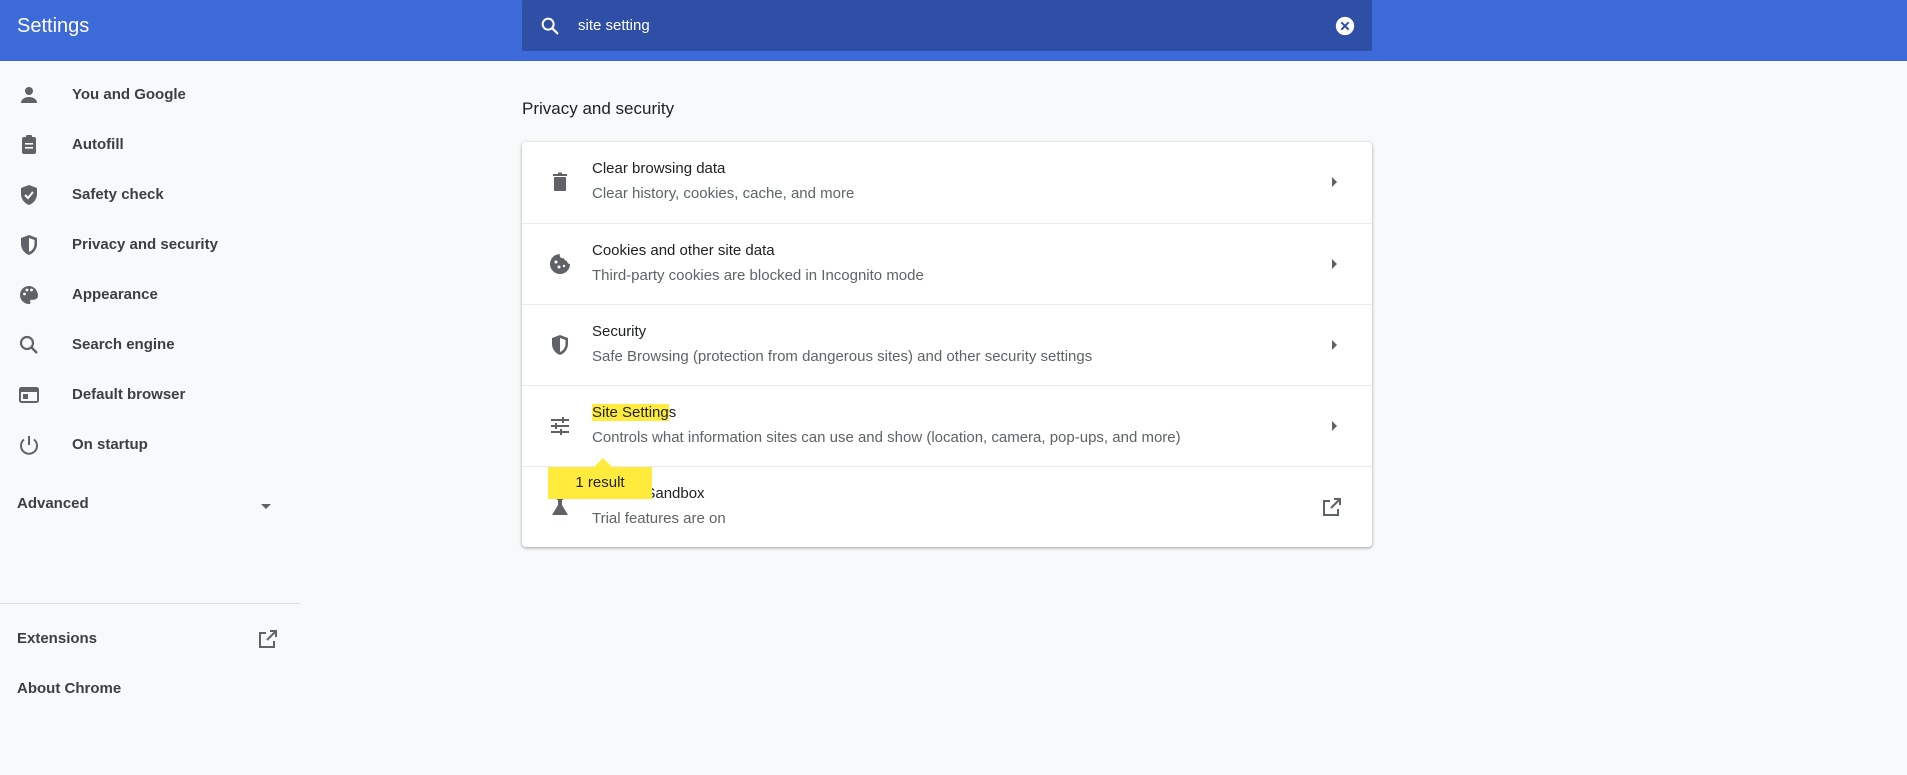 The height and width of the screenshot is (775, 1907). I want to click on row-subtitle: Trial features are on, so click(659, 518).